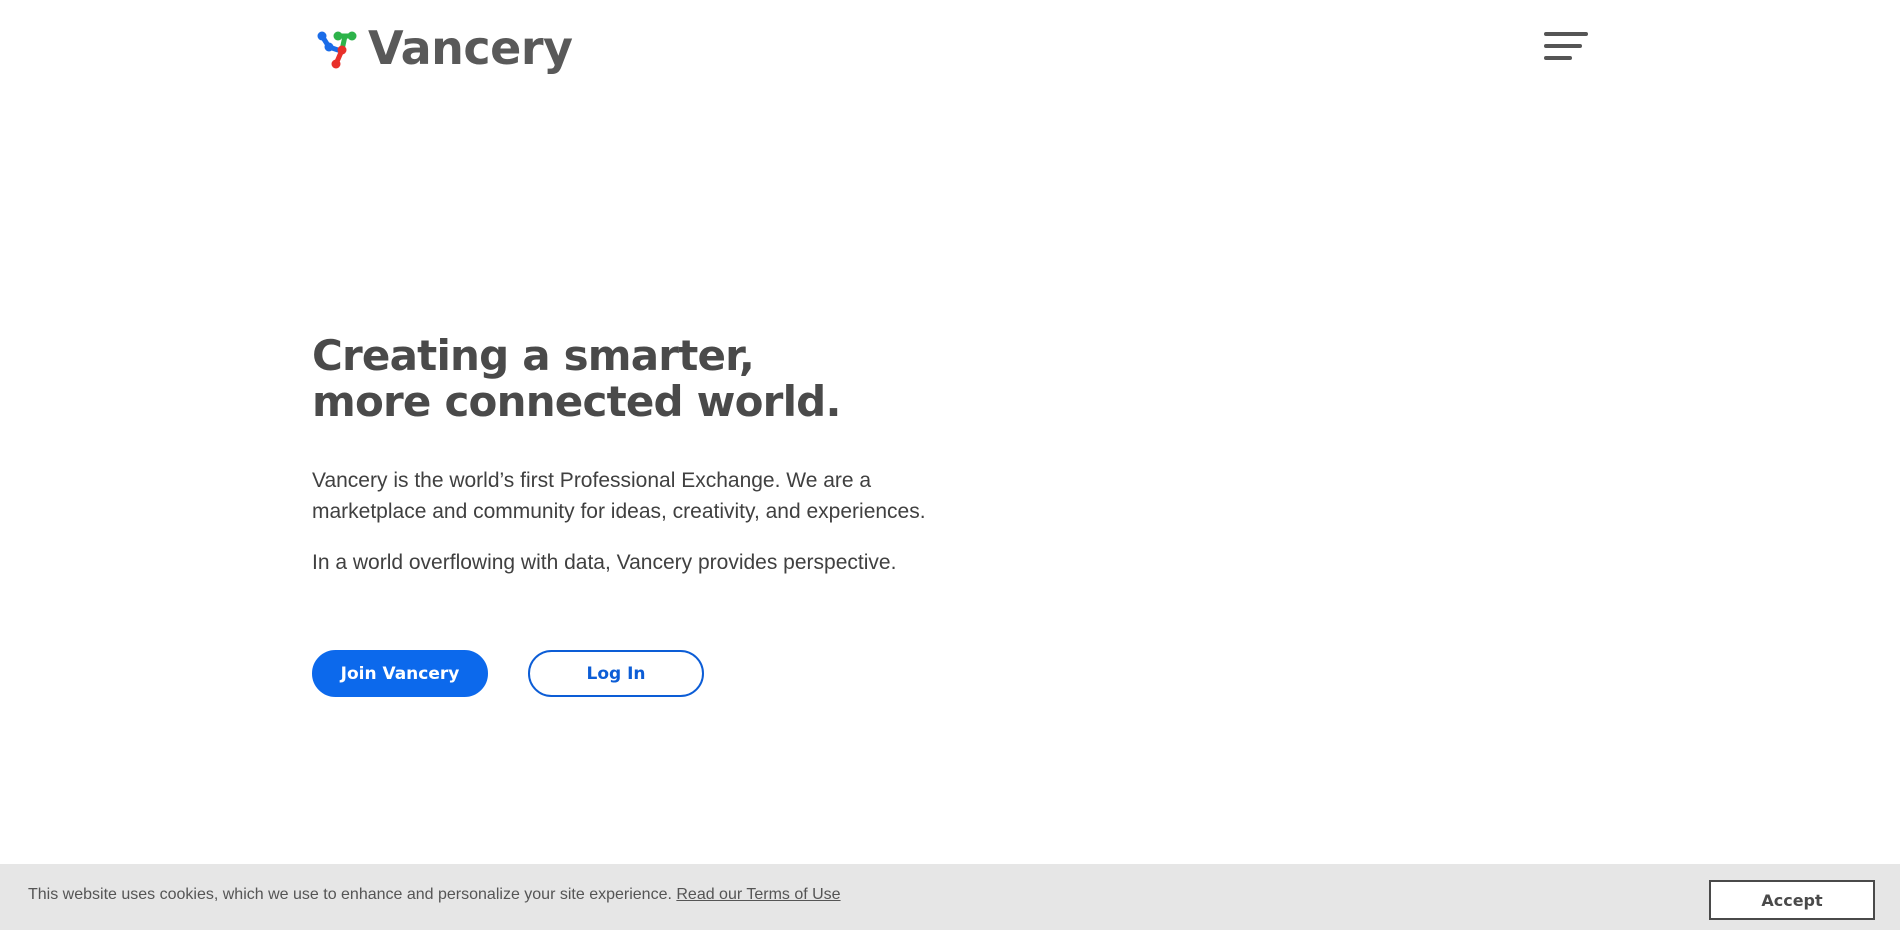  Describe the element at coordinates (400, 673) in the screenshot. I see `join-button: Join Vancery` at that location.